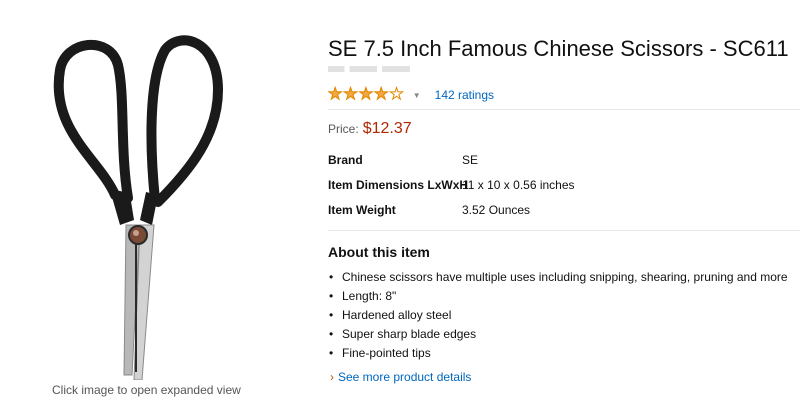  What do you see at coordinates (398, 185) in the screenshot?
I see `spec-key: Item Dimensions LxWxH` at bounding box center [398, 185].